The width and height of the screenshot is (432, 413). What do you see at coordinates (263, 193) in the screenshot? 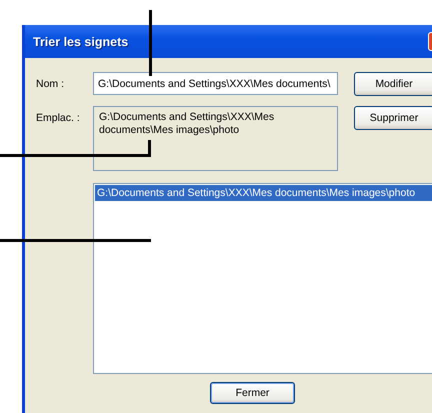
I see `bookmark-item: G:\Documents and Settings\XXX\Mes documents\Mes images\photo` at bounding box center [263, 193].